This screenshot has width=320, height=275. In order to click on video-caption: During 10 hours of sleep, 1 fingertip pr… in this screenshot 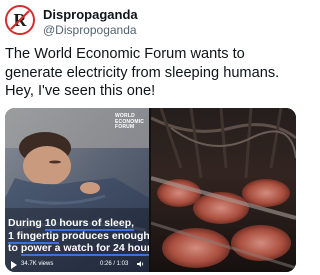, I will do `click(78, 236)`.